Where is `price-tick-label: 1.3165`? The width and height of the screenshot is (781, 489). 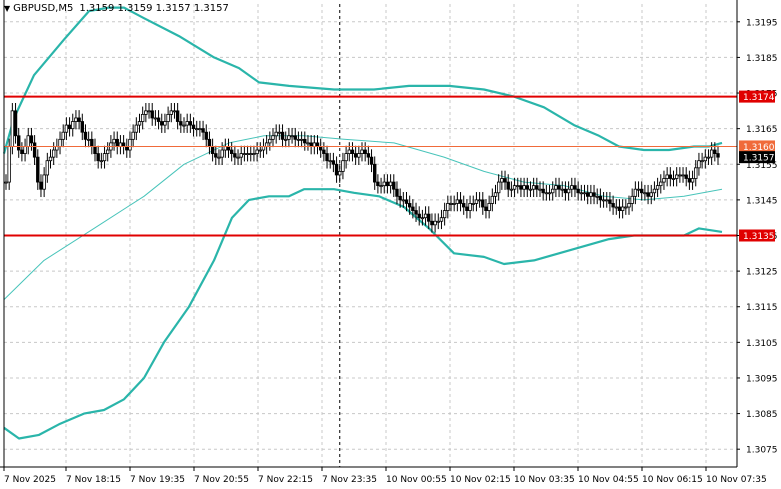 price-tick-label: 1.3165 is located at coordinates (762, 130).